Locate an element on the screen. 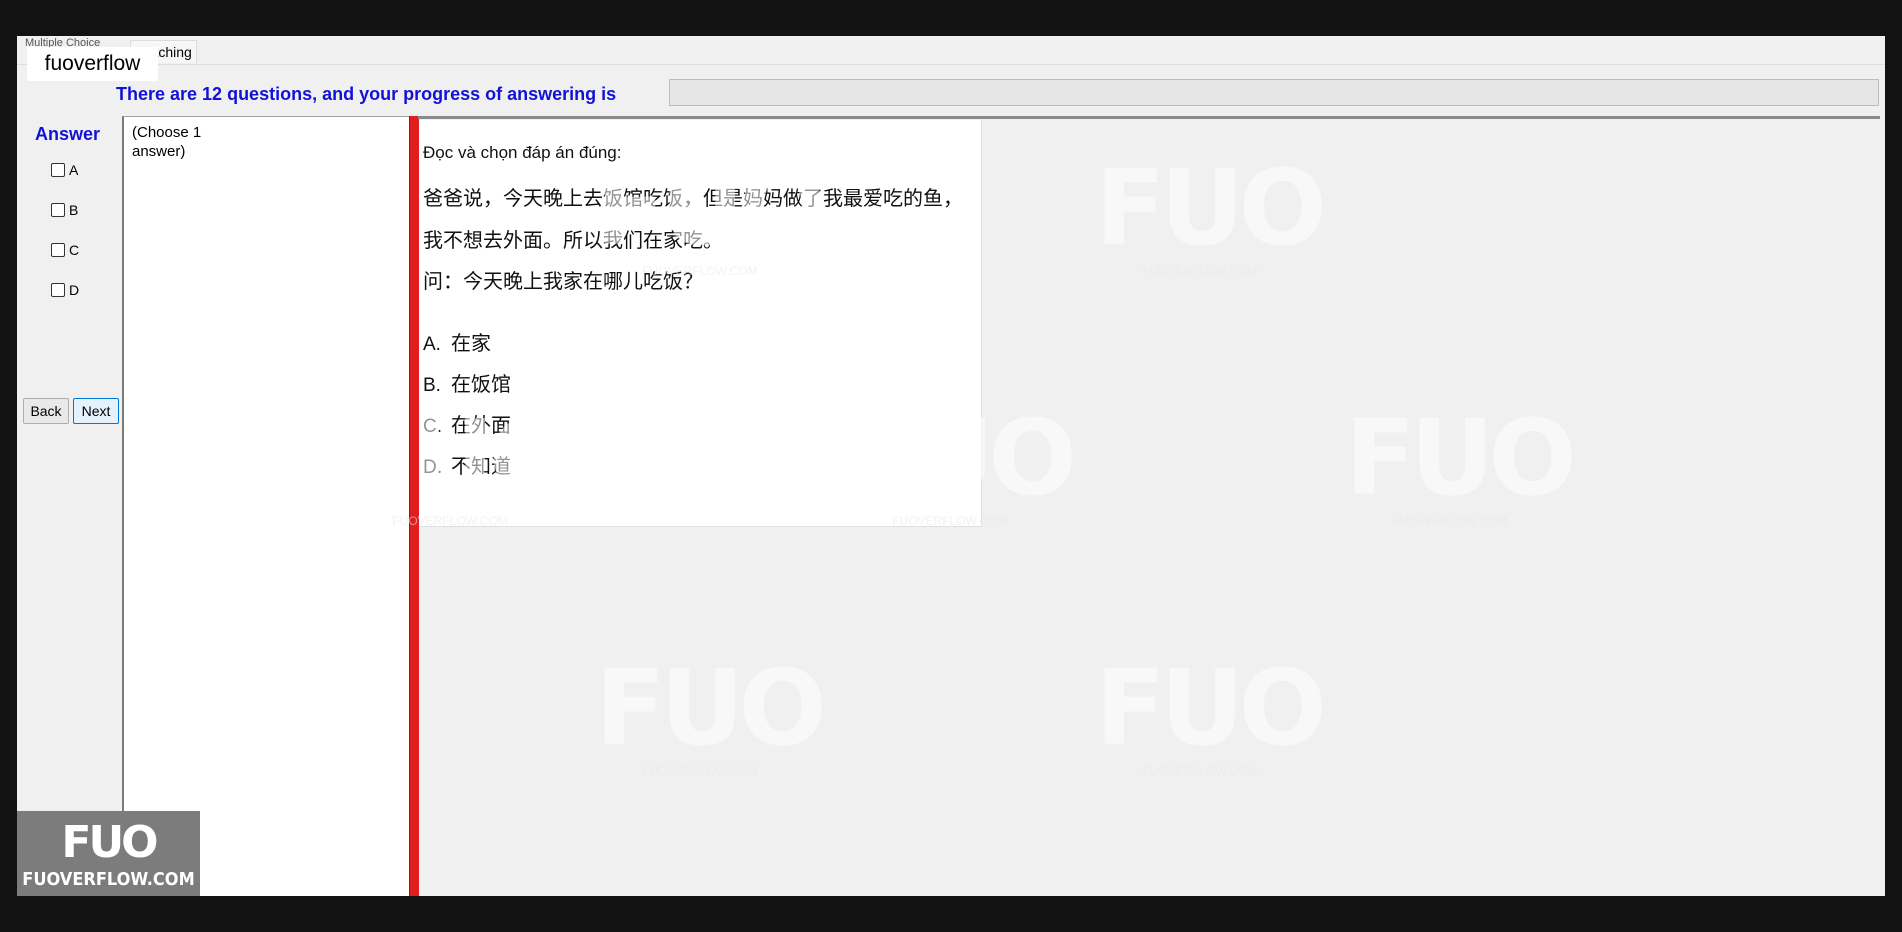 This screenshot has width=1902, height=932. answer-option-a: A is located at coordinates (64, 170).